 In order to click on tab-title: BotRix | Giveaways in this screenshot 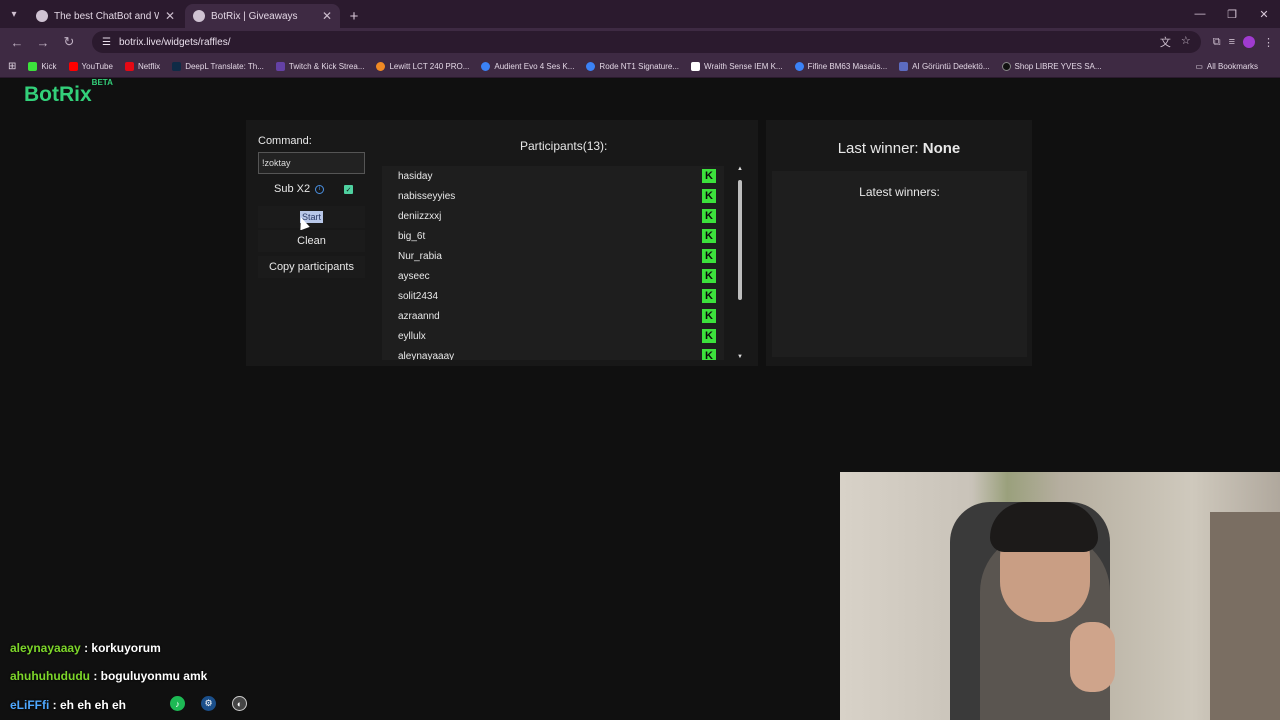, I will do `click(254, 16)`.